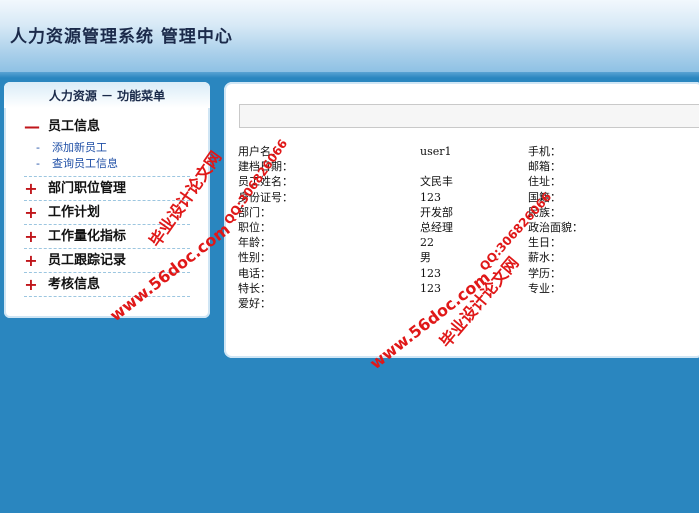  Describe the element at coordinates (107, 126) in the screenshot. I see `menu-item-employee-info: — 员工信息` at that location.